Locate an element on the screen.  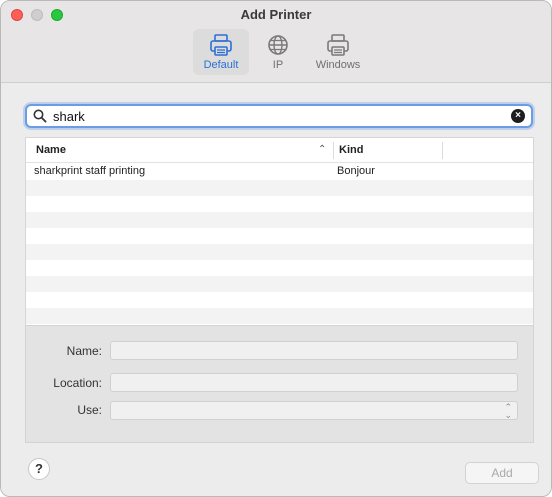
window-title: Add Printer is located at coordinates (276, 14).